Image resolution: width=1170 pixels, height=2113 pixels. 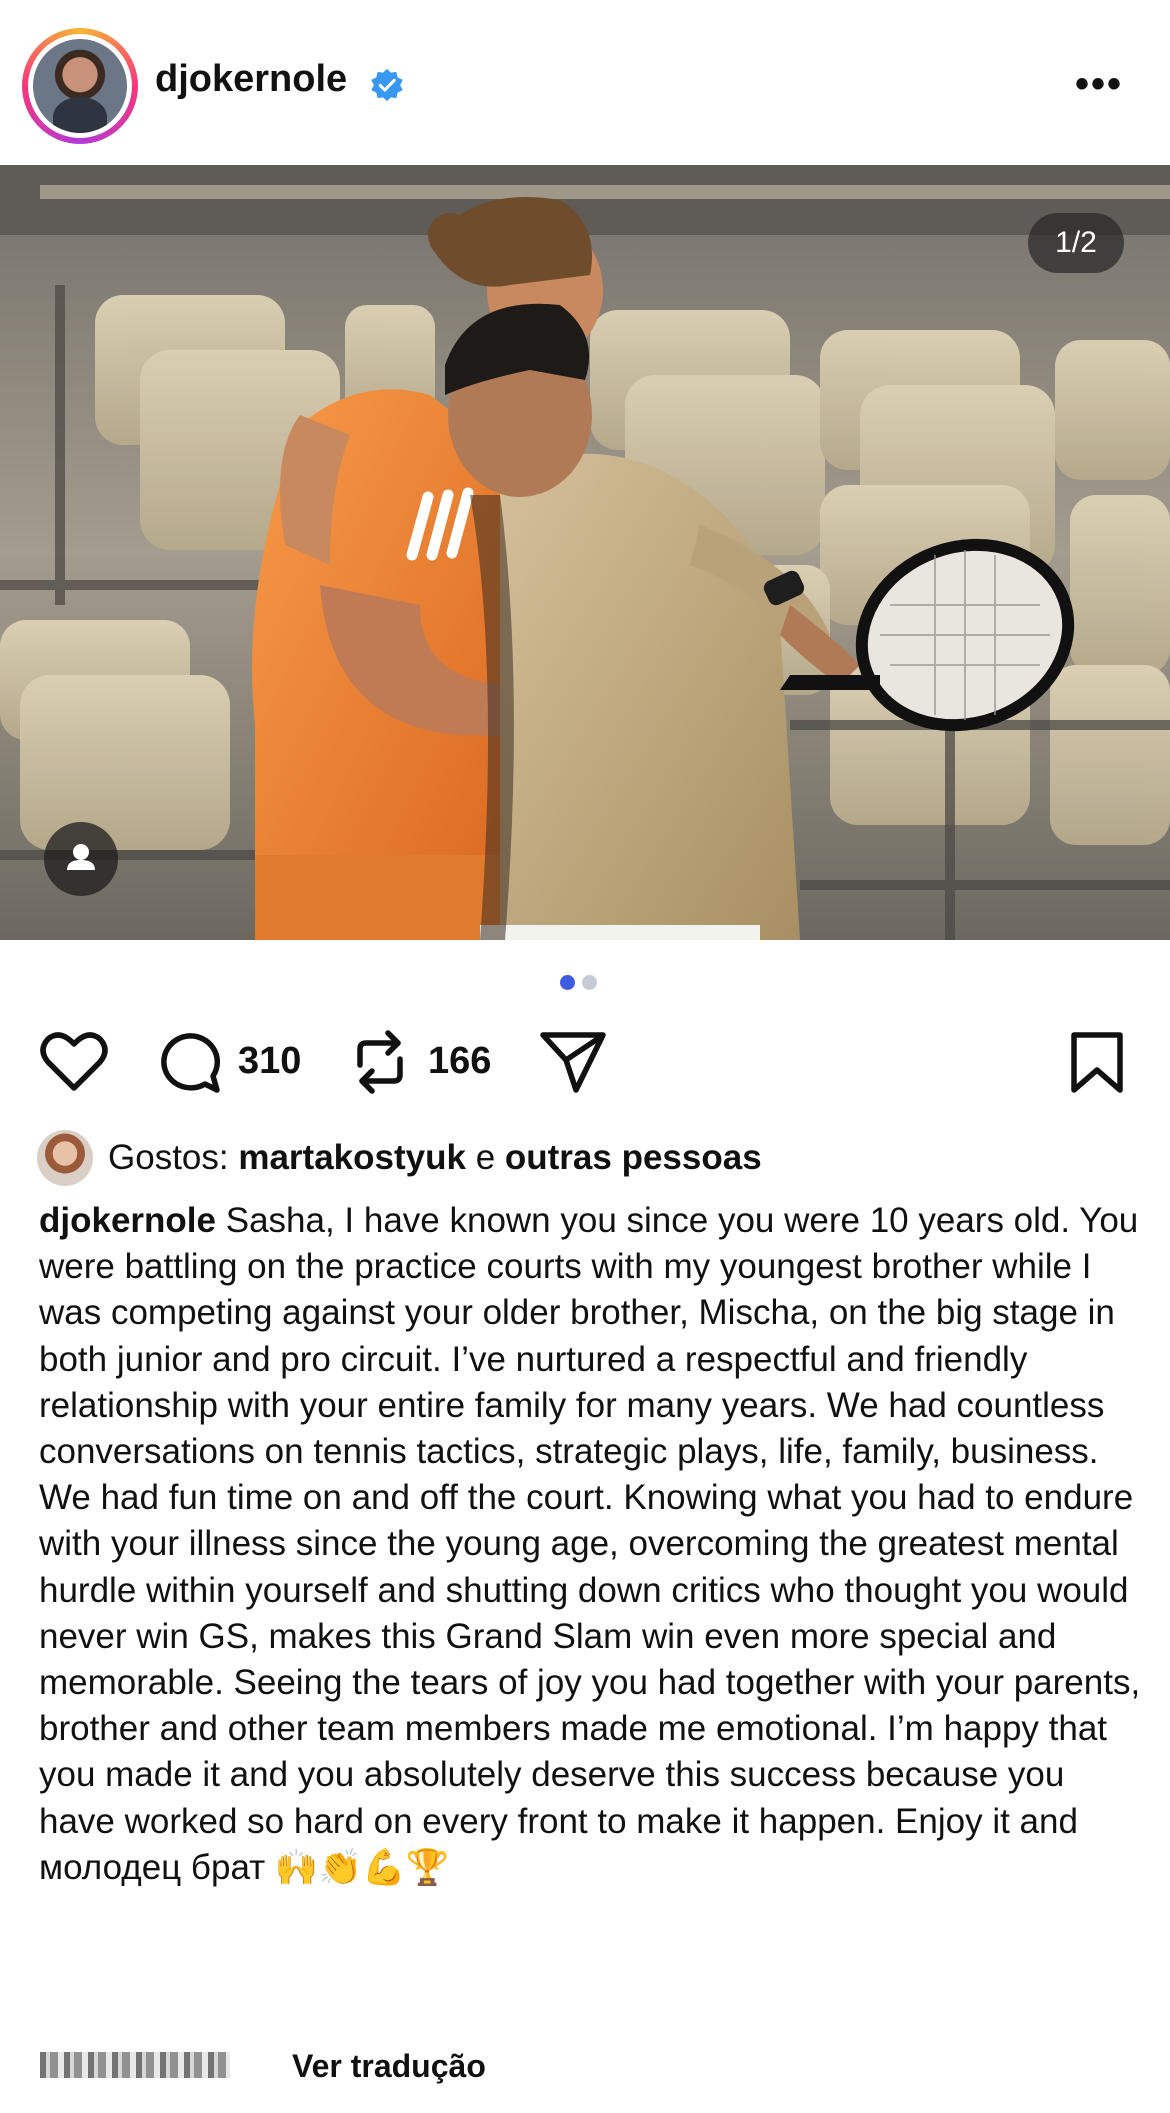 I want to click on likes-prefix: Gostos:, so click(x=168, y=1157).